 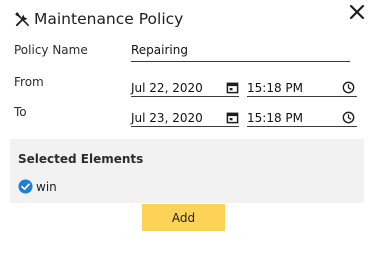 I want to click on close-icon, so click(x=357, y=12).